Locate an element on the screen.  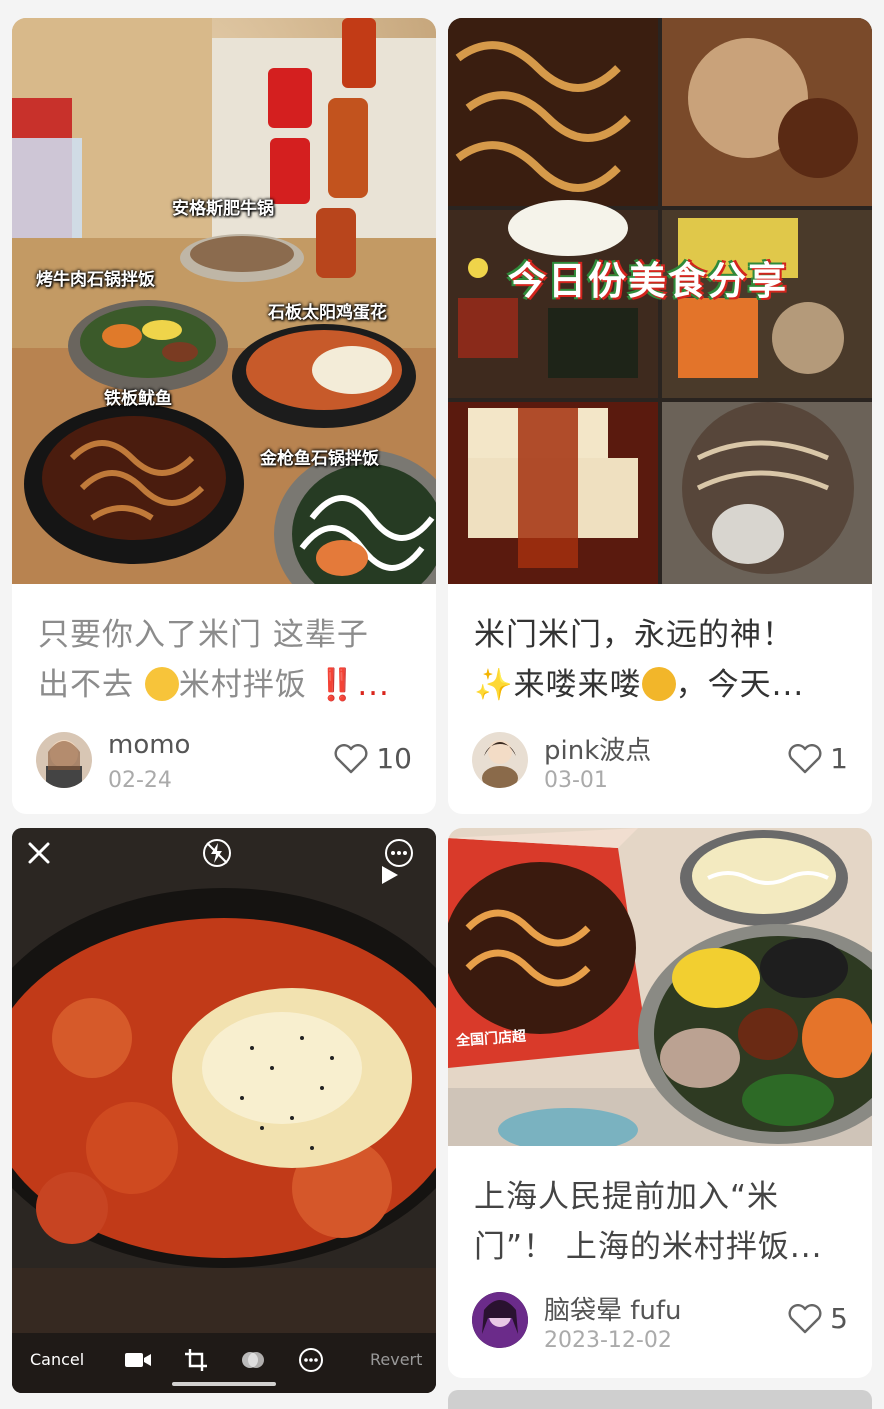
filter-icon is located at coordinates (253, 1360).